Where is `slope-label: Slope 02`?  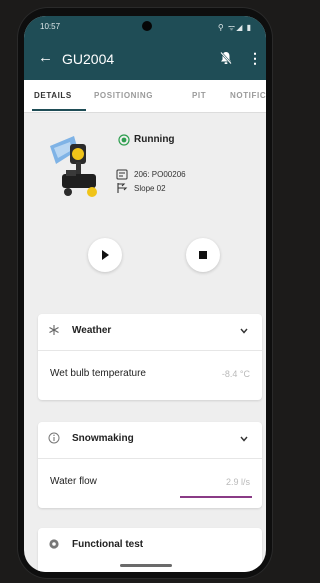
slope-label: Slope 02 is located at coordinates (150, 188).